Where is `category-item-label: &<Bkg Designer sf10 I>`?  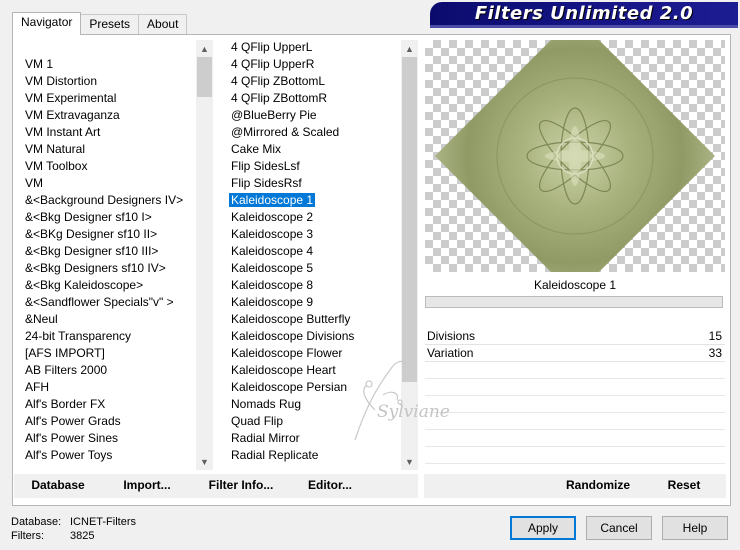
category-item-label: &<Bkg Designer sf10 I> is located at coordinates (88, 217).